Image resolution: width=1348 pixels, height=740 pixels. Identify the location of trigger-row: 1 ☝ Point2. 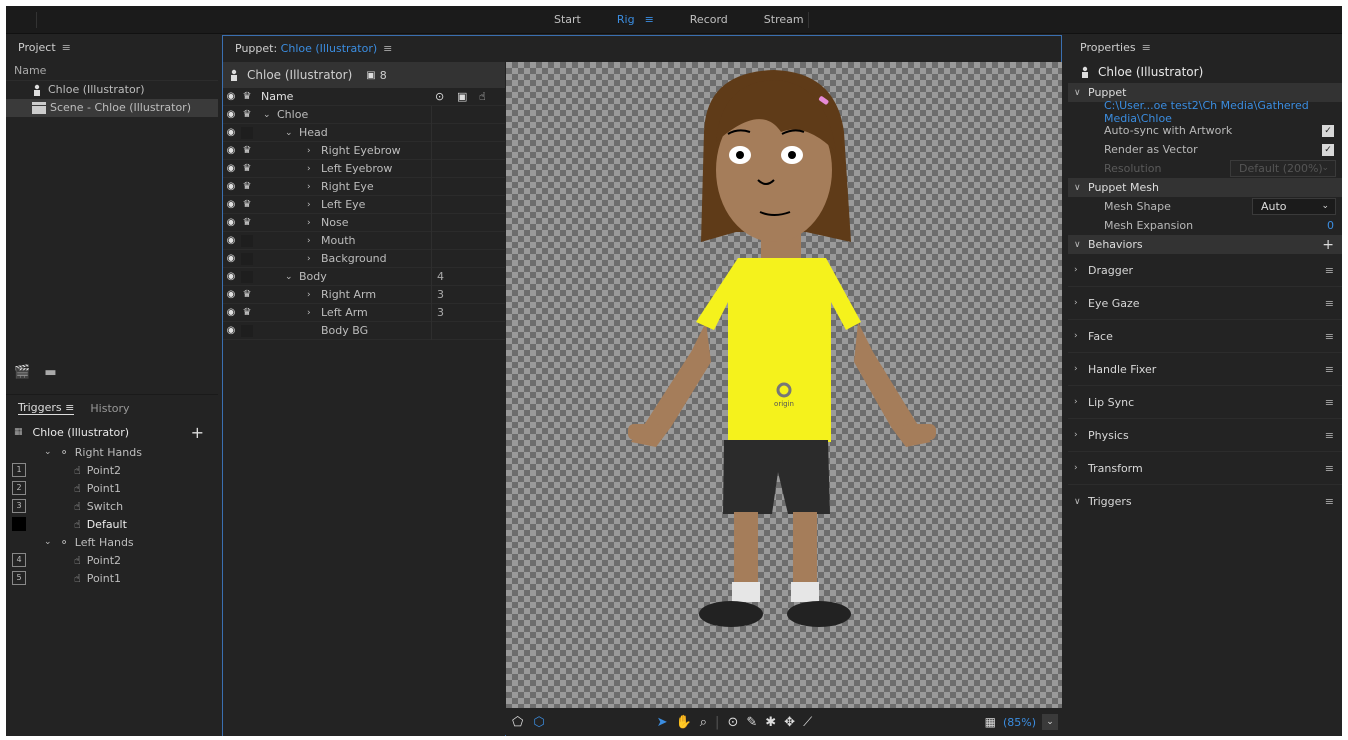
(112, 470).